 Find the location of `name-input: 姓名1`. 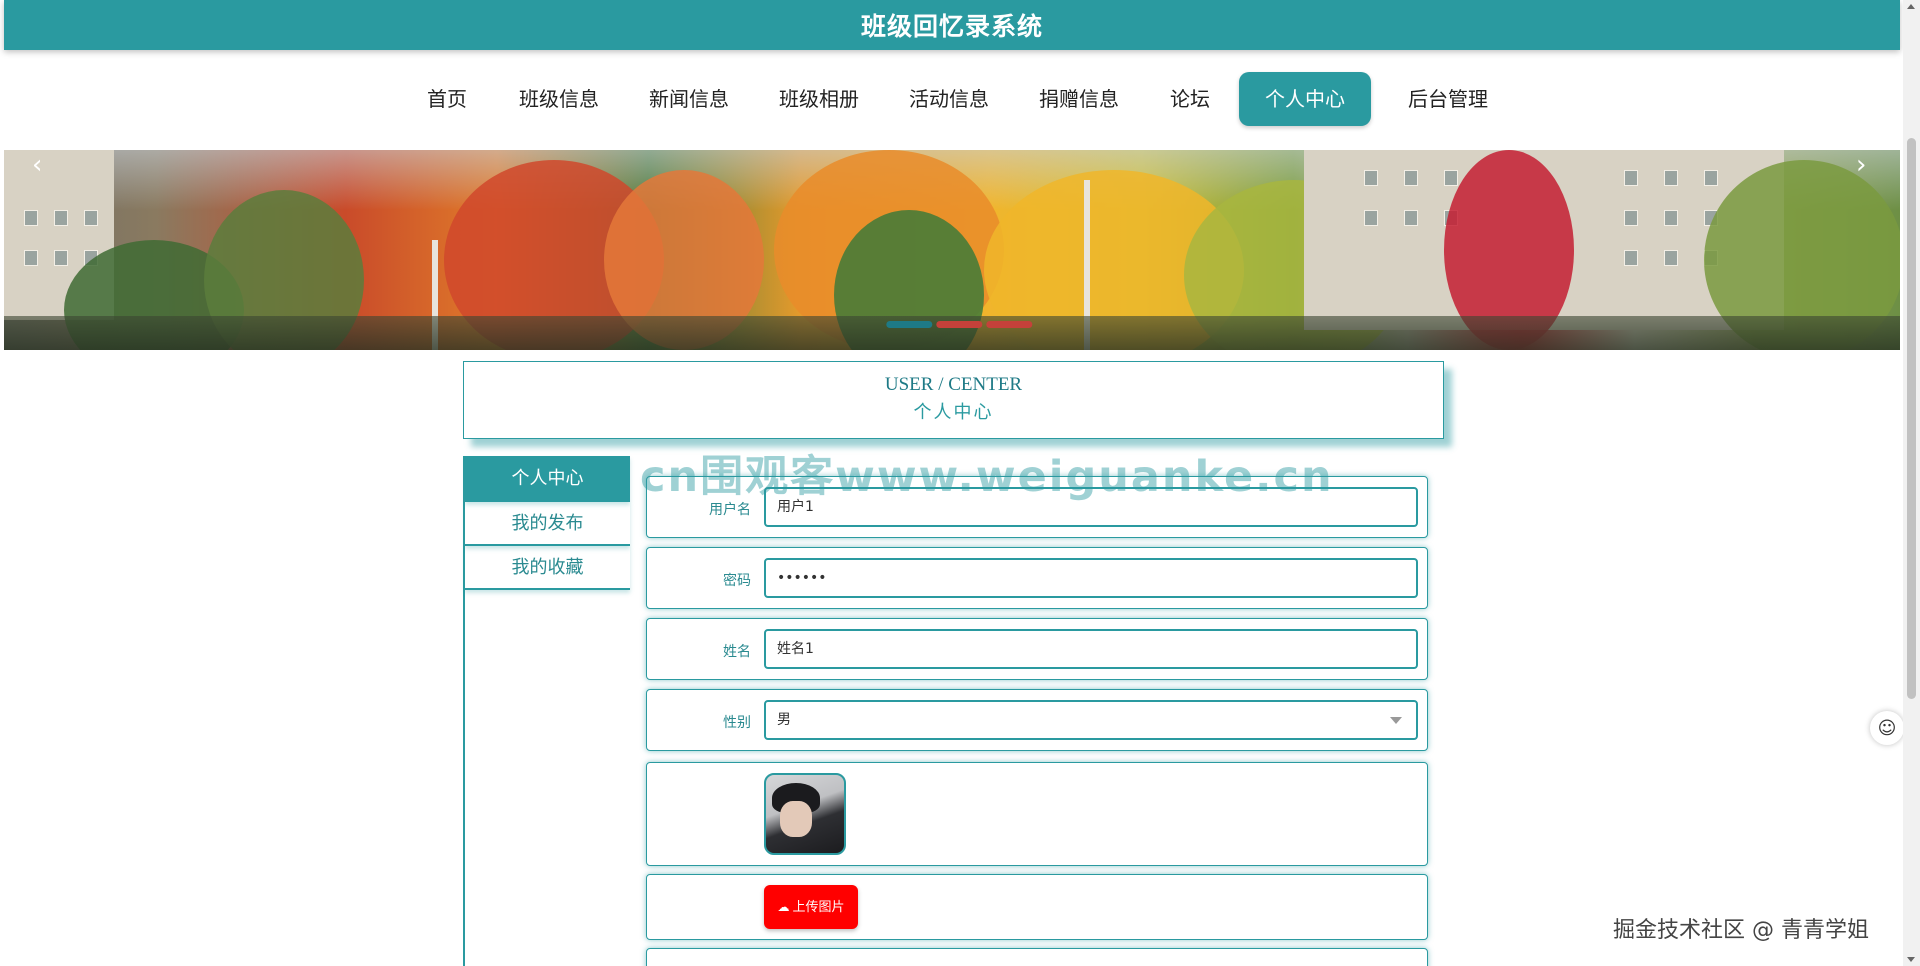

name-input: 姓名1 is located at coordinates (1091, 649).